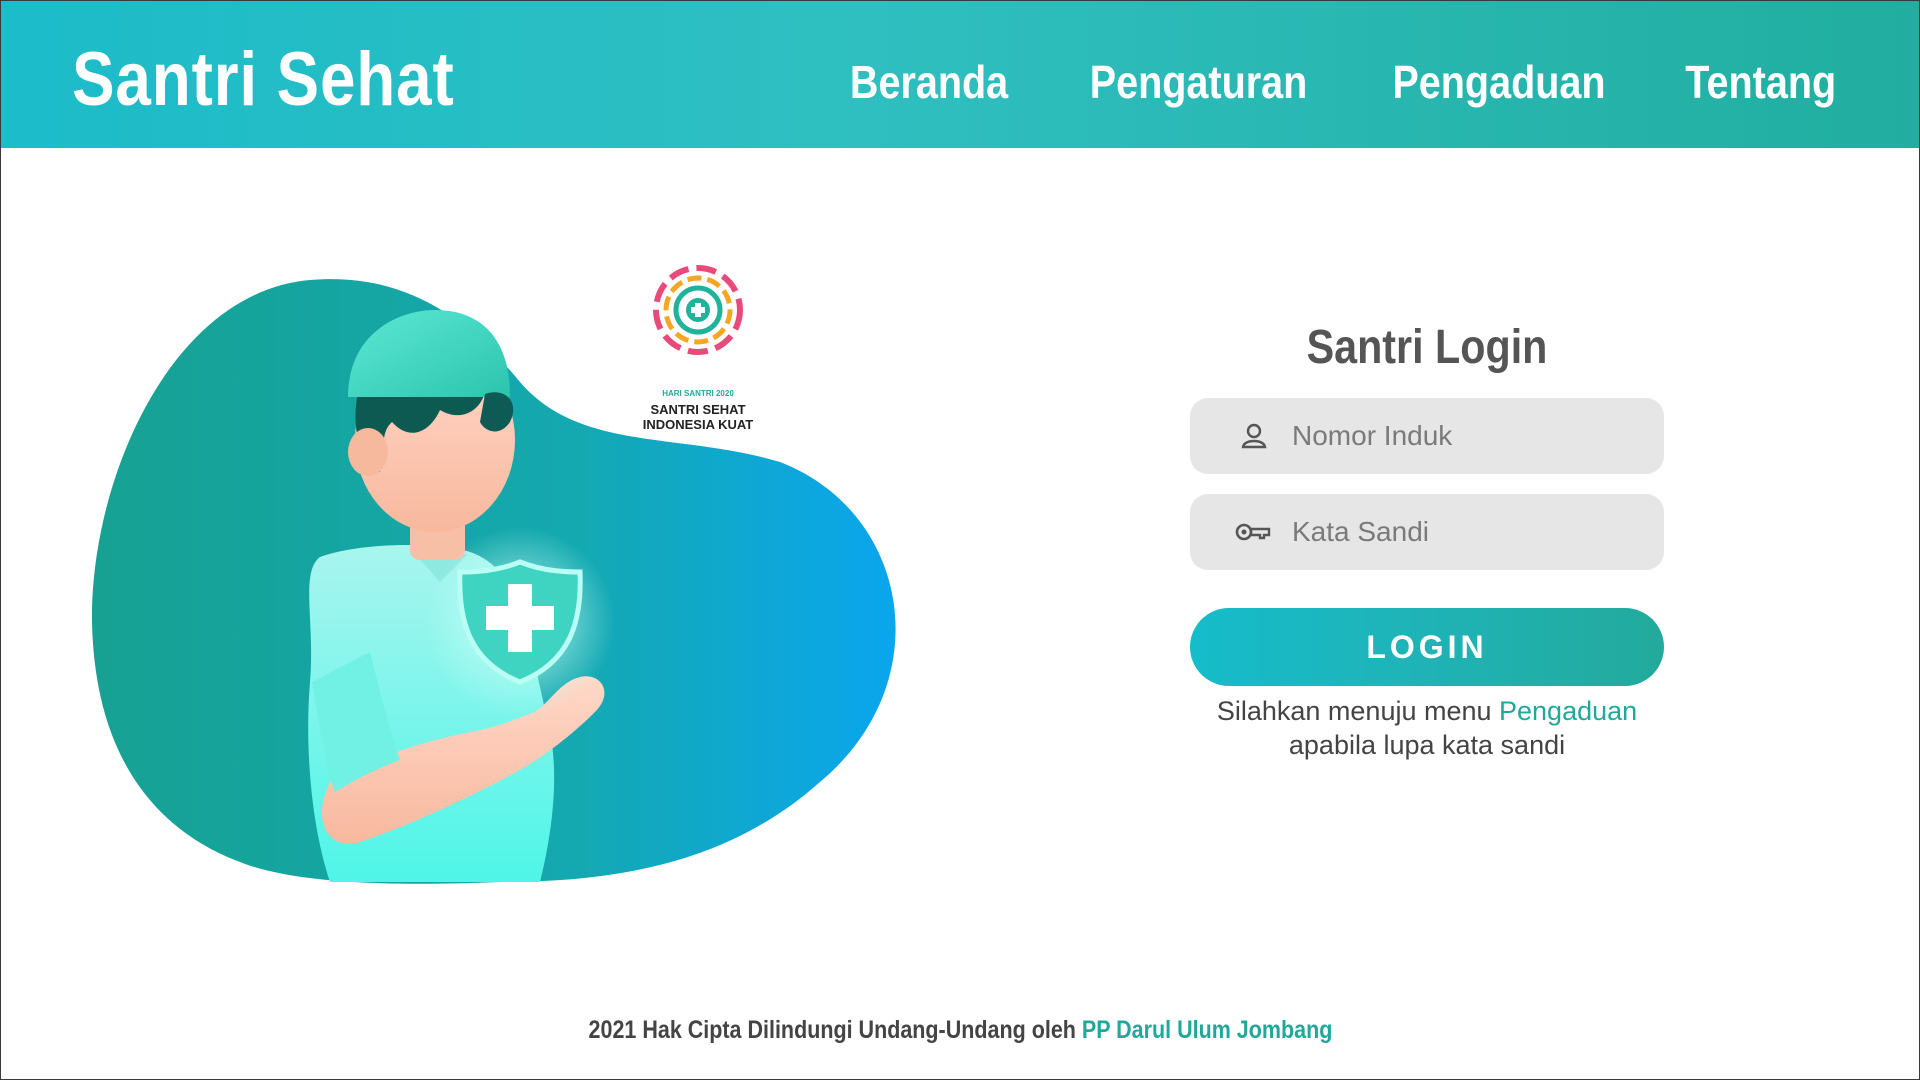  What do you see at coordinates (1462, 532) in the screenshot?
I see `kata-sandi-input` at bounding box center [1462, 532].